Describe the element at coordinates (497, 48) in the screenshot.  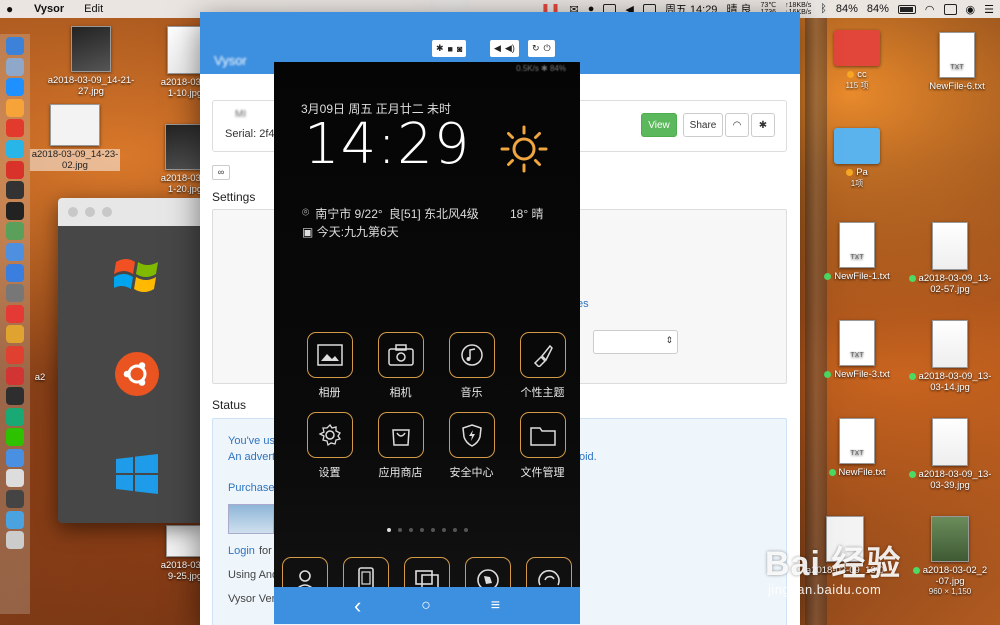
I see `volume-down-icon: ◀` at that location.